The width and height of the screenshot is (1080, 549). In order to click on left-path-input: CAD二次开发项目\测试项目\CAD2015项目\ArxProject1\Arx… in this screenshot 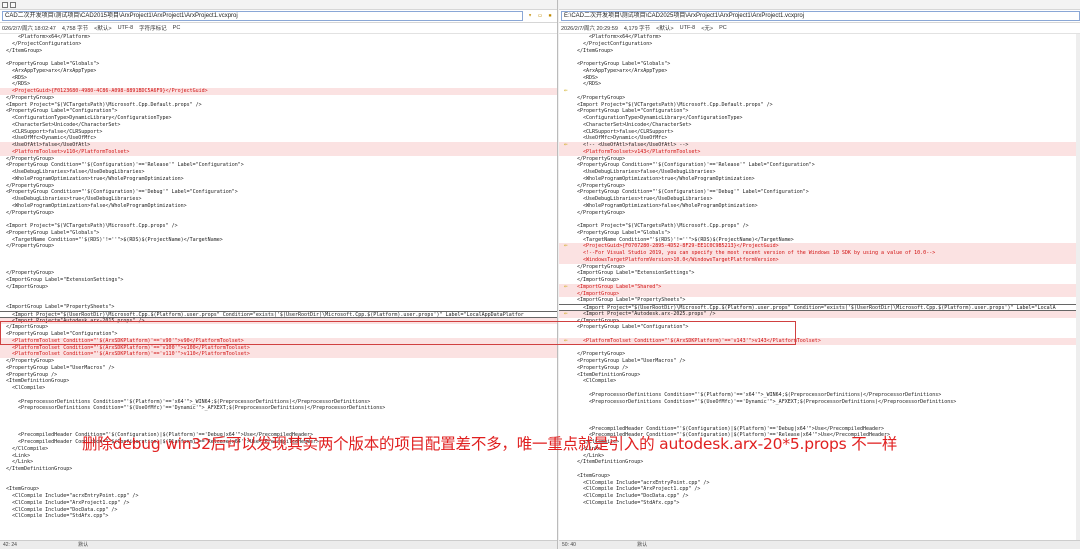, I will do `click(262, 16)`.